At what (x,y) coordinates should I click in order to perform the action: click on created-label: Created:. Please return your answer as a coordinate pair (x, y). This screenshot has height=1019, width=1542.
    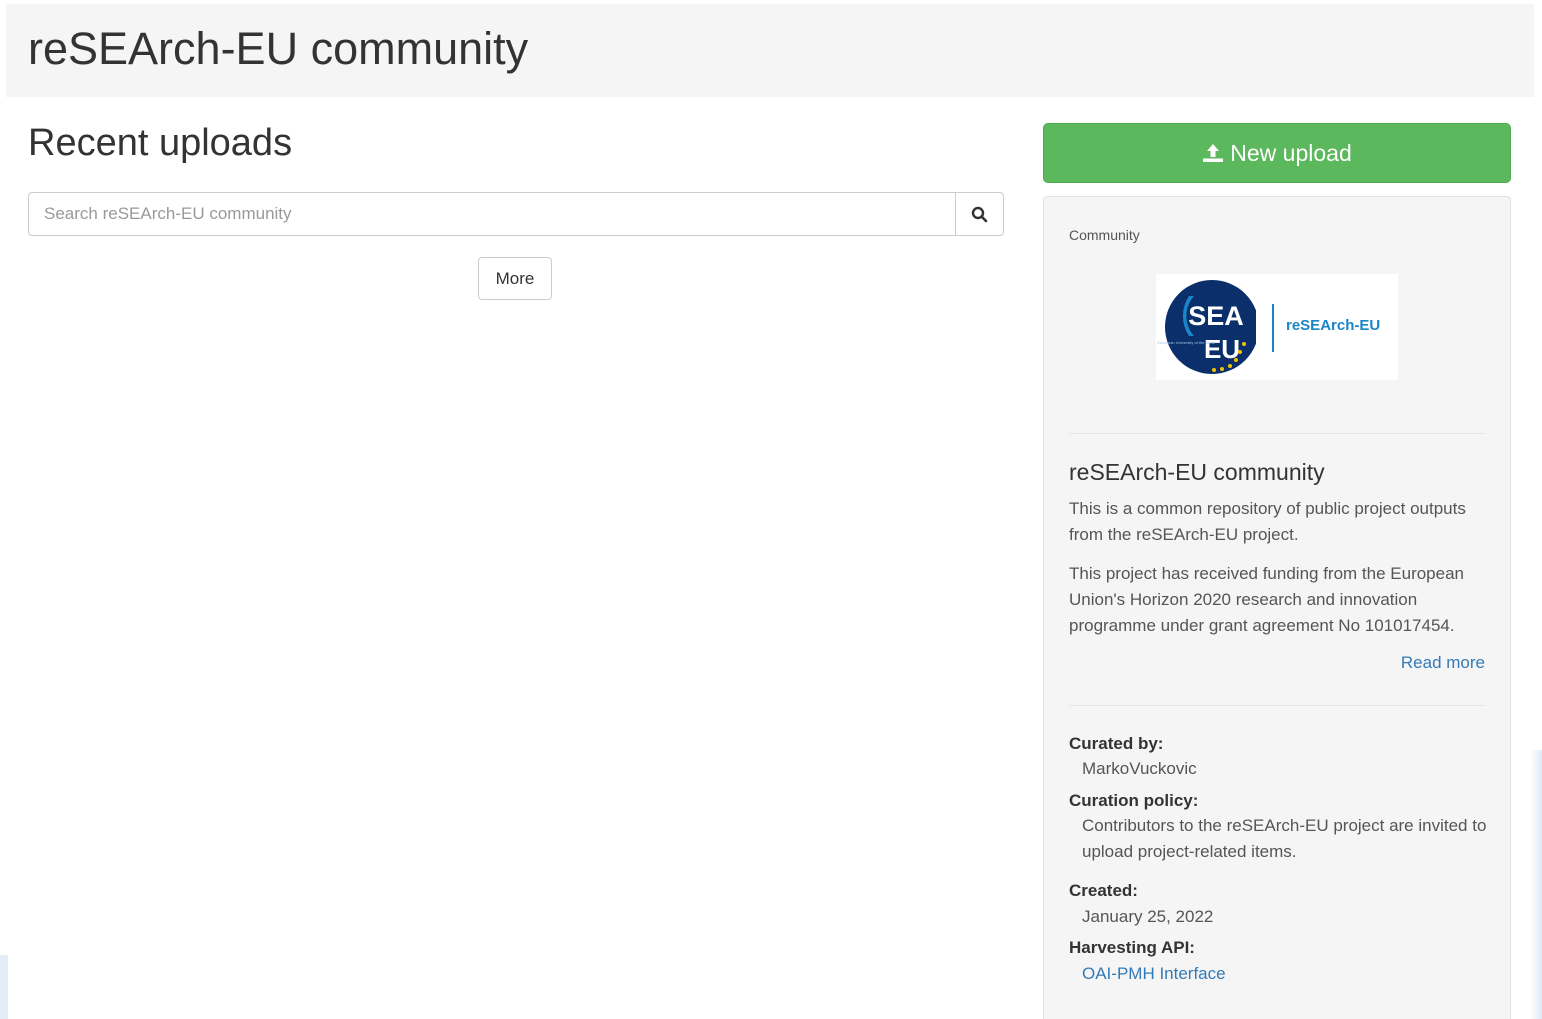
    Looking at the image, I should click on (1103, 890).